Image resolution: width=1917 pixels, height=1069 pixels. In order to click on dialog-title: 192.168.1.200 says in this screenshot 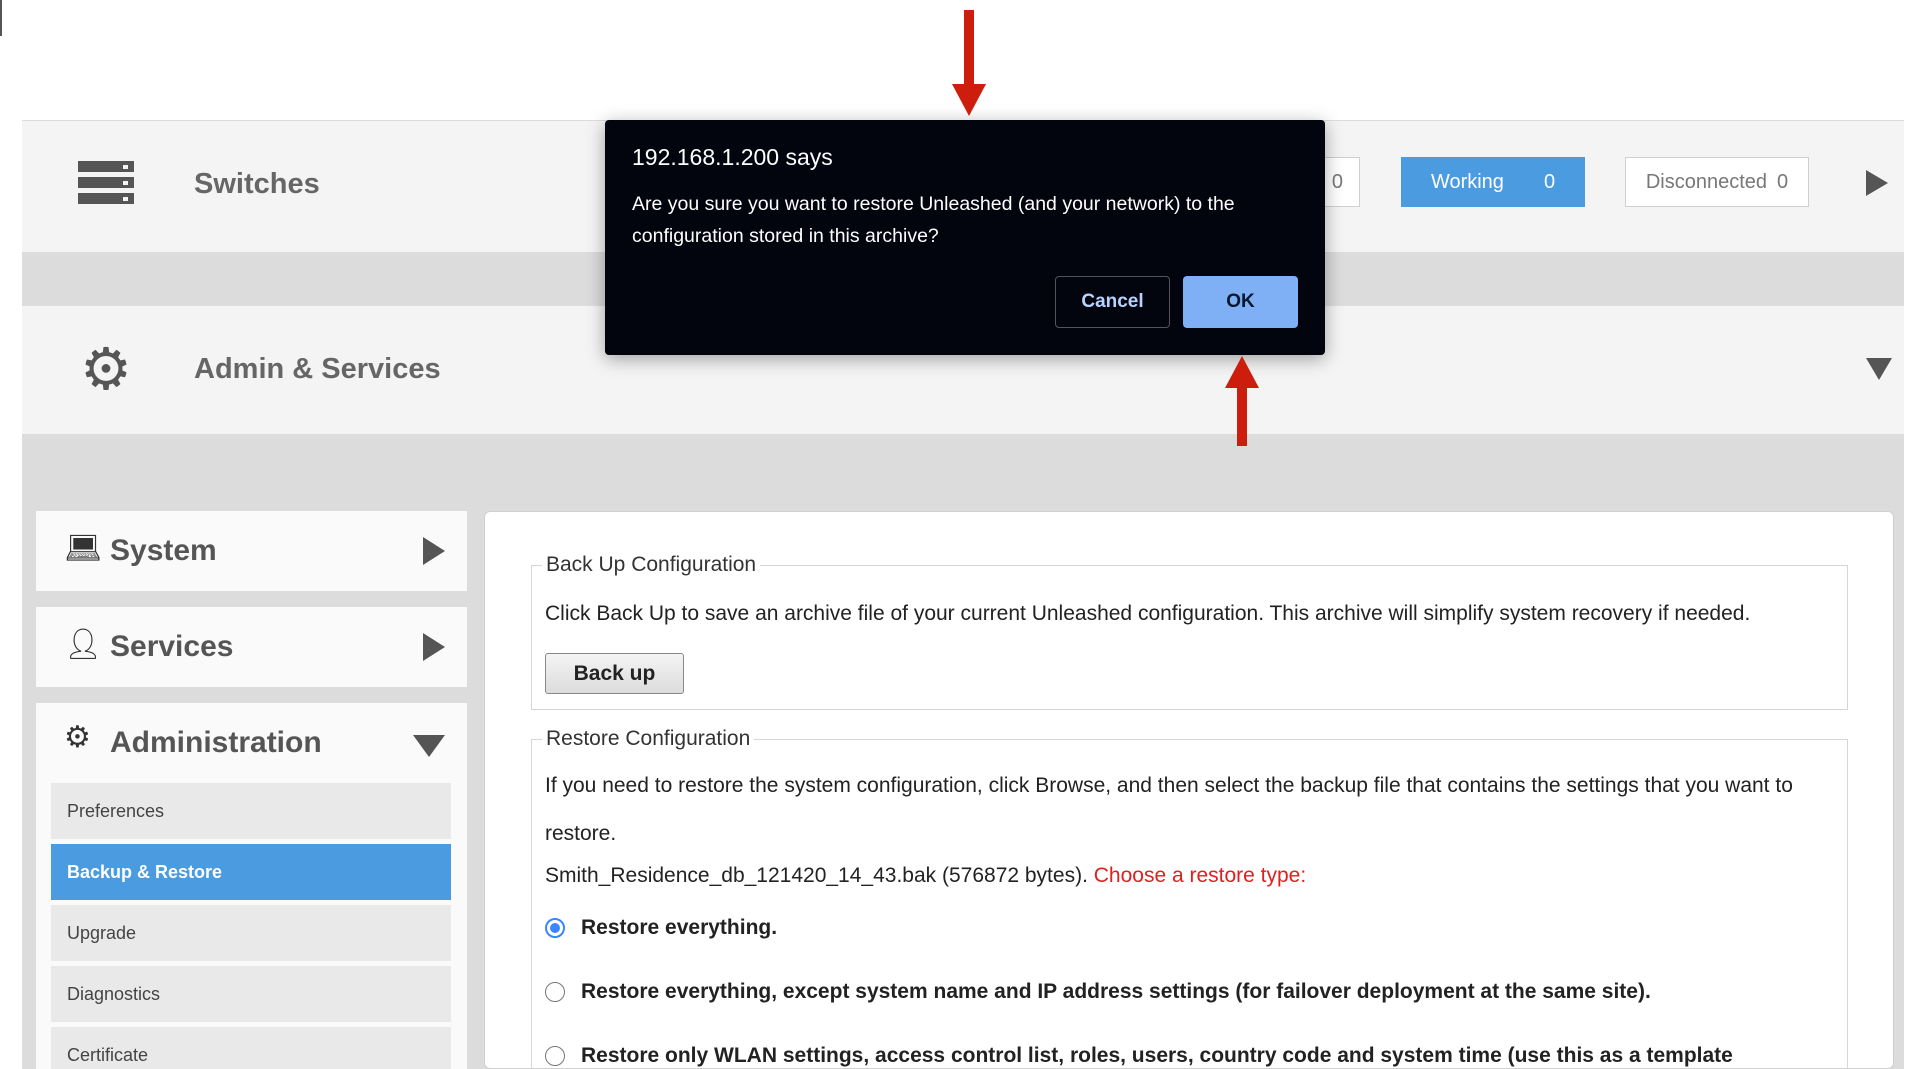, I will do `click(732, 157)`.